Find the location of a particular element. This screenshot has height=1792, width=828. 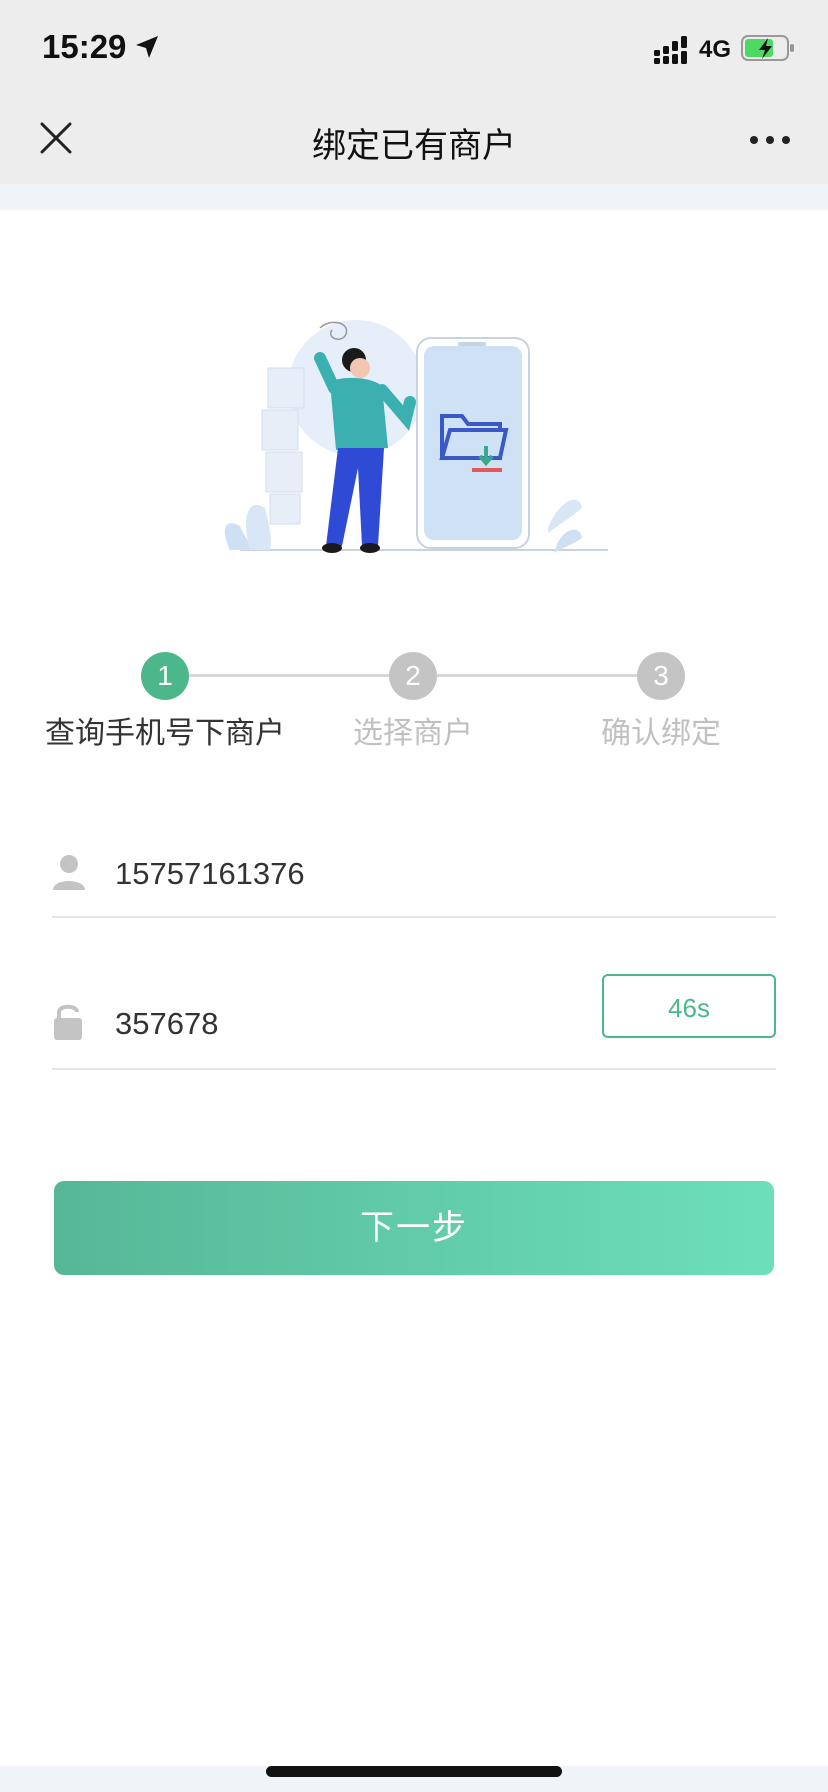

step-1-circle: 1 is located at coordinates (165, 676).